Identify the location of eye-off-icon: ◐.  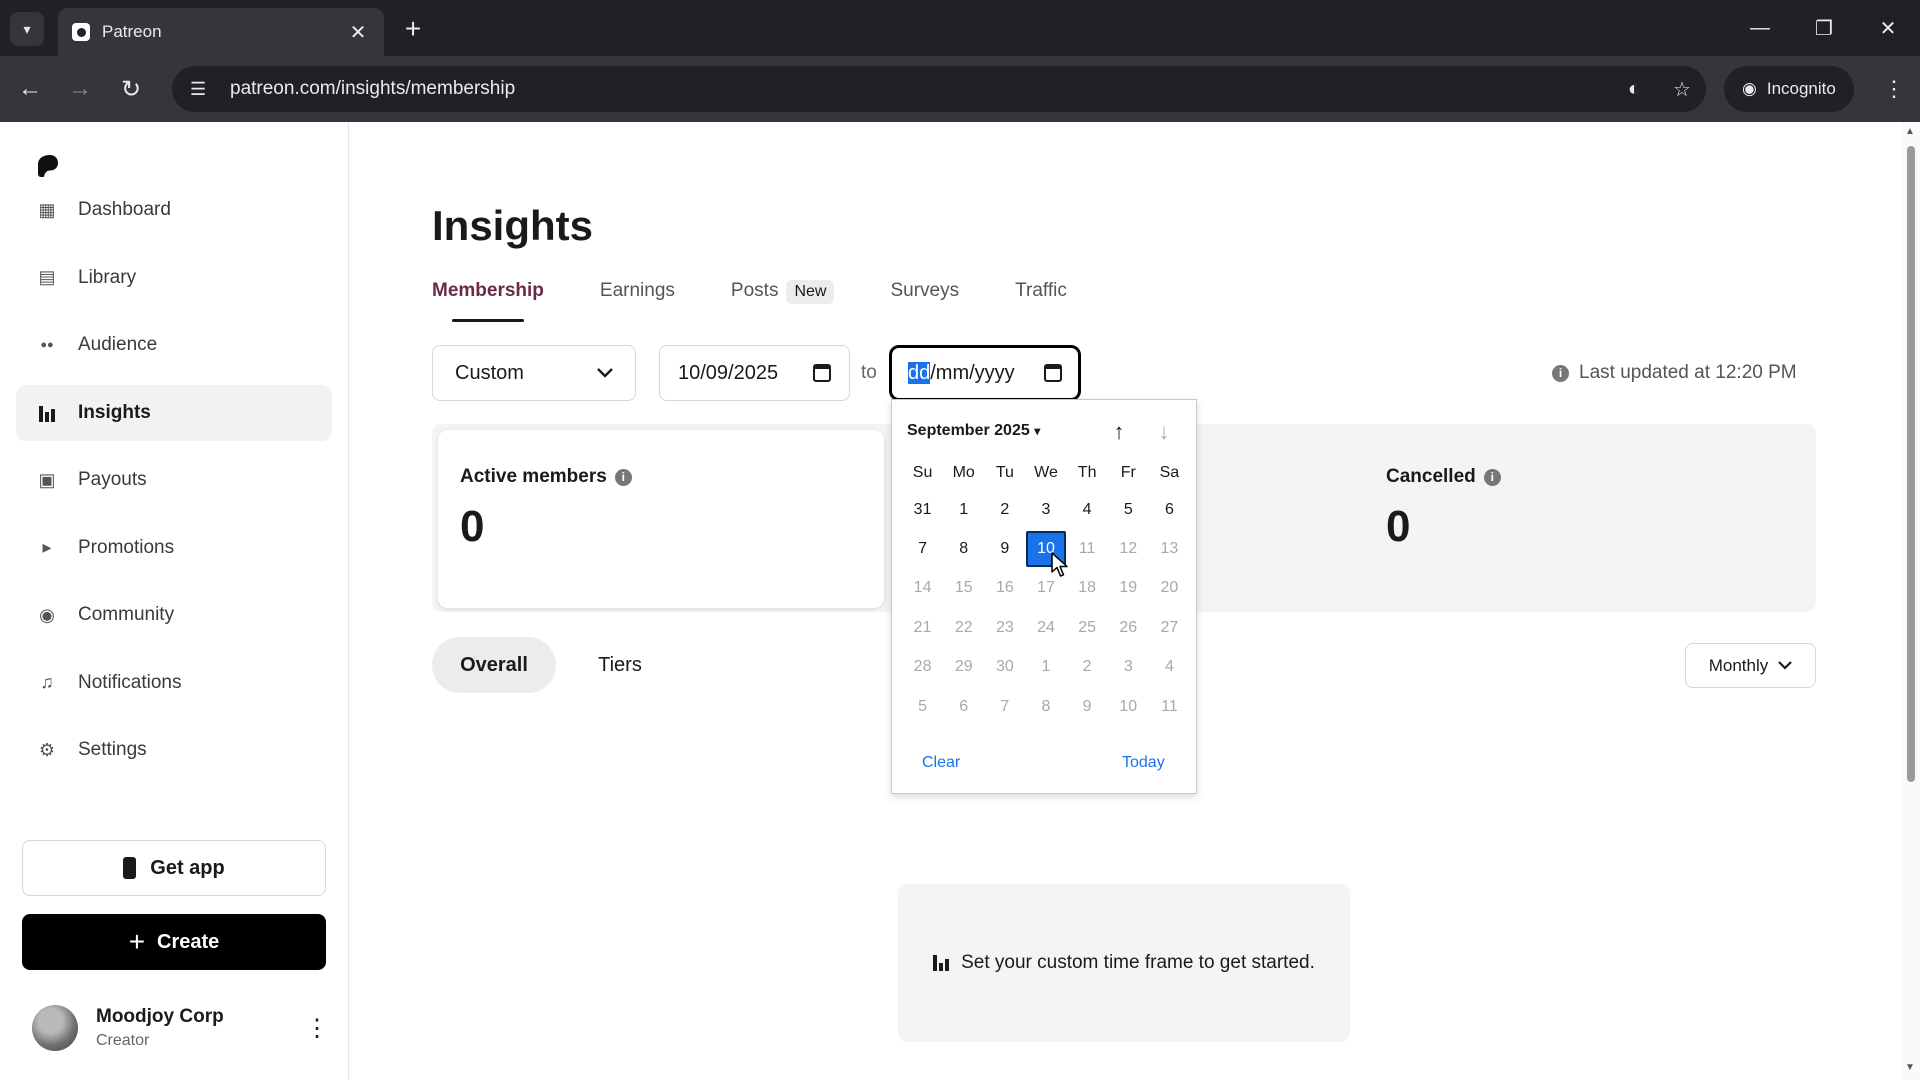
(1634, 89).